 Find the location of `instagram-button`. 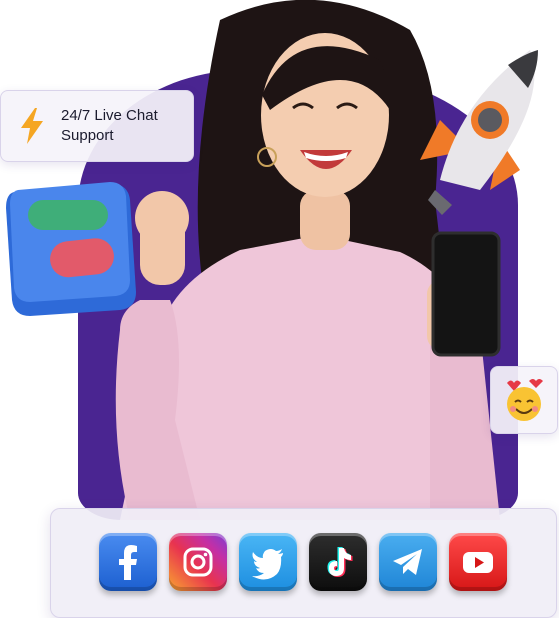

instagram-button is located at coordinates (198, 562).